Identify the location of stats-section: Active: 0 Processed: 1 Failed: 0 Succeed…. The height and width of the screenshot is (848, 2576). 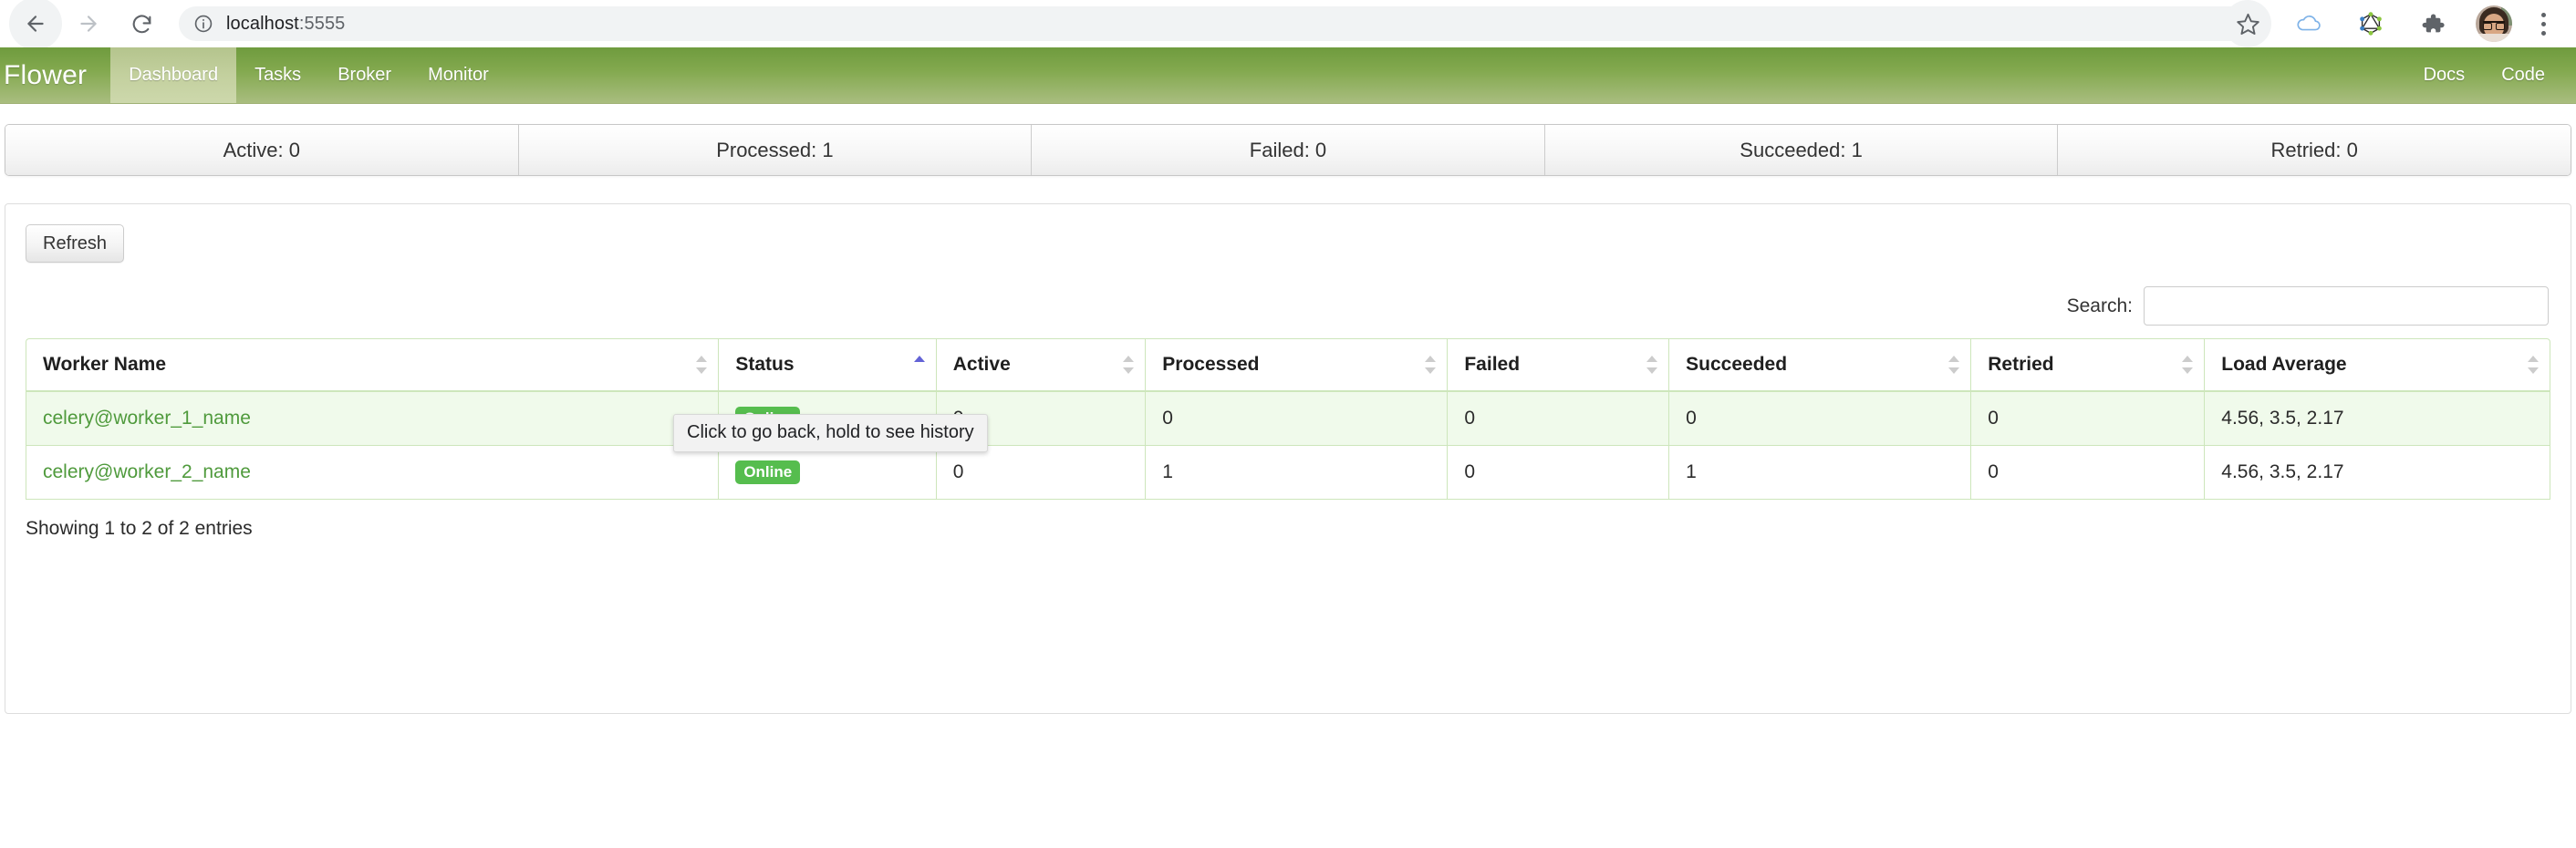
(1288, 140).